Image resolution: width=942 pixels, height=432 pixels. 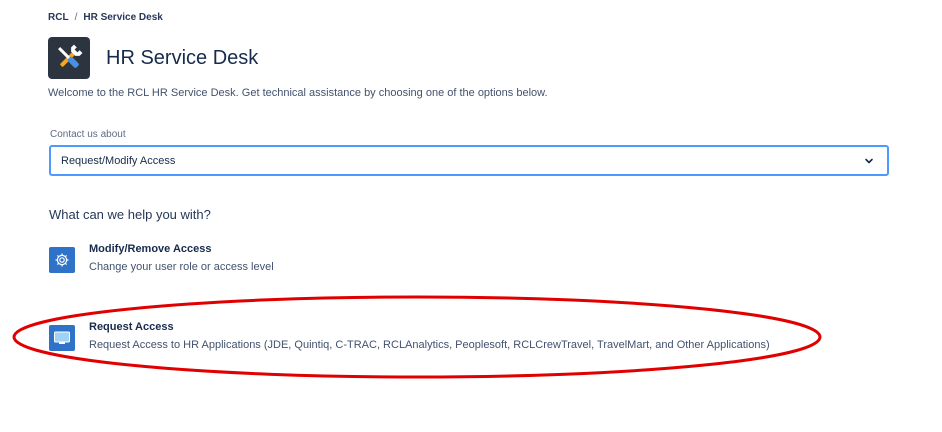 I want to click on gear-icon, so click(x=62, y=260).